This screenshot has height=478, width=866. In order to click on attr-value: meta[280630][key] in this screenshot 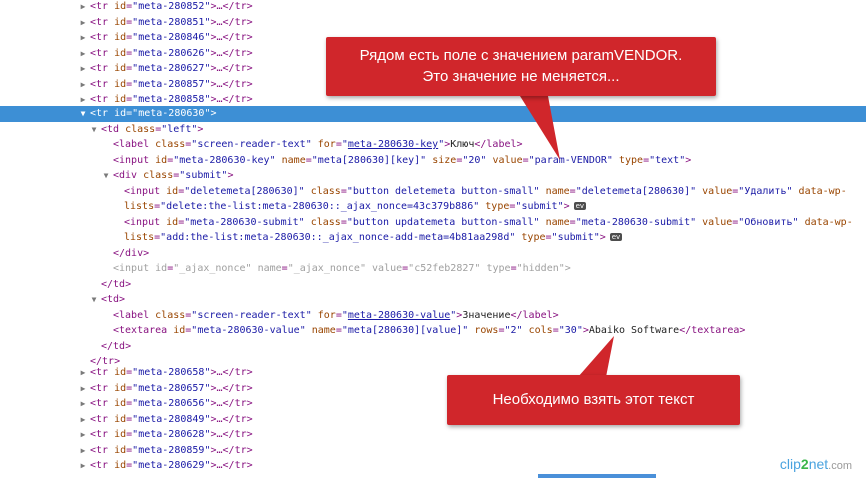, I will do `click(369, 160)`.